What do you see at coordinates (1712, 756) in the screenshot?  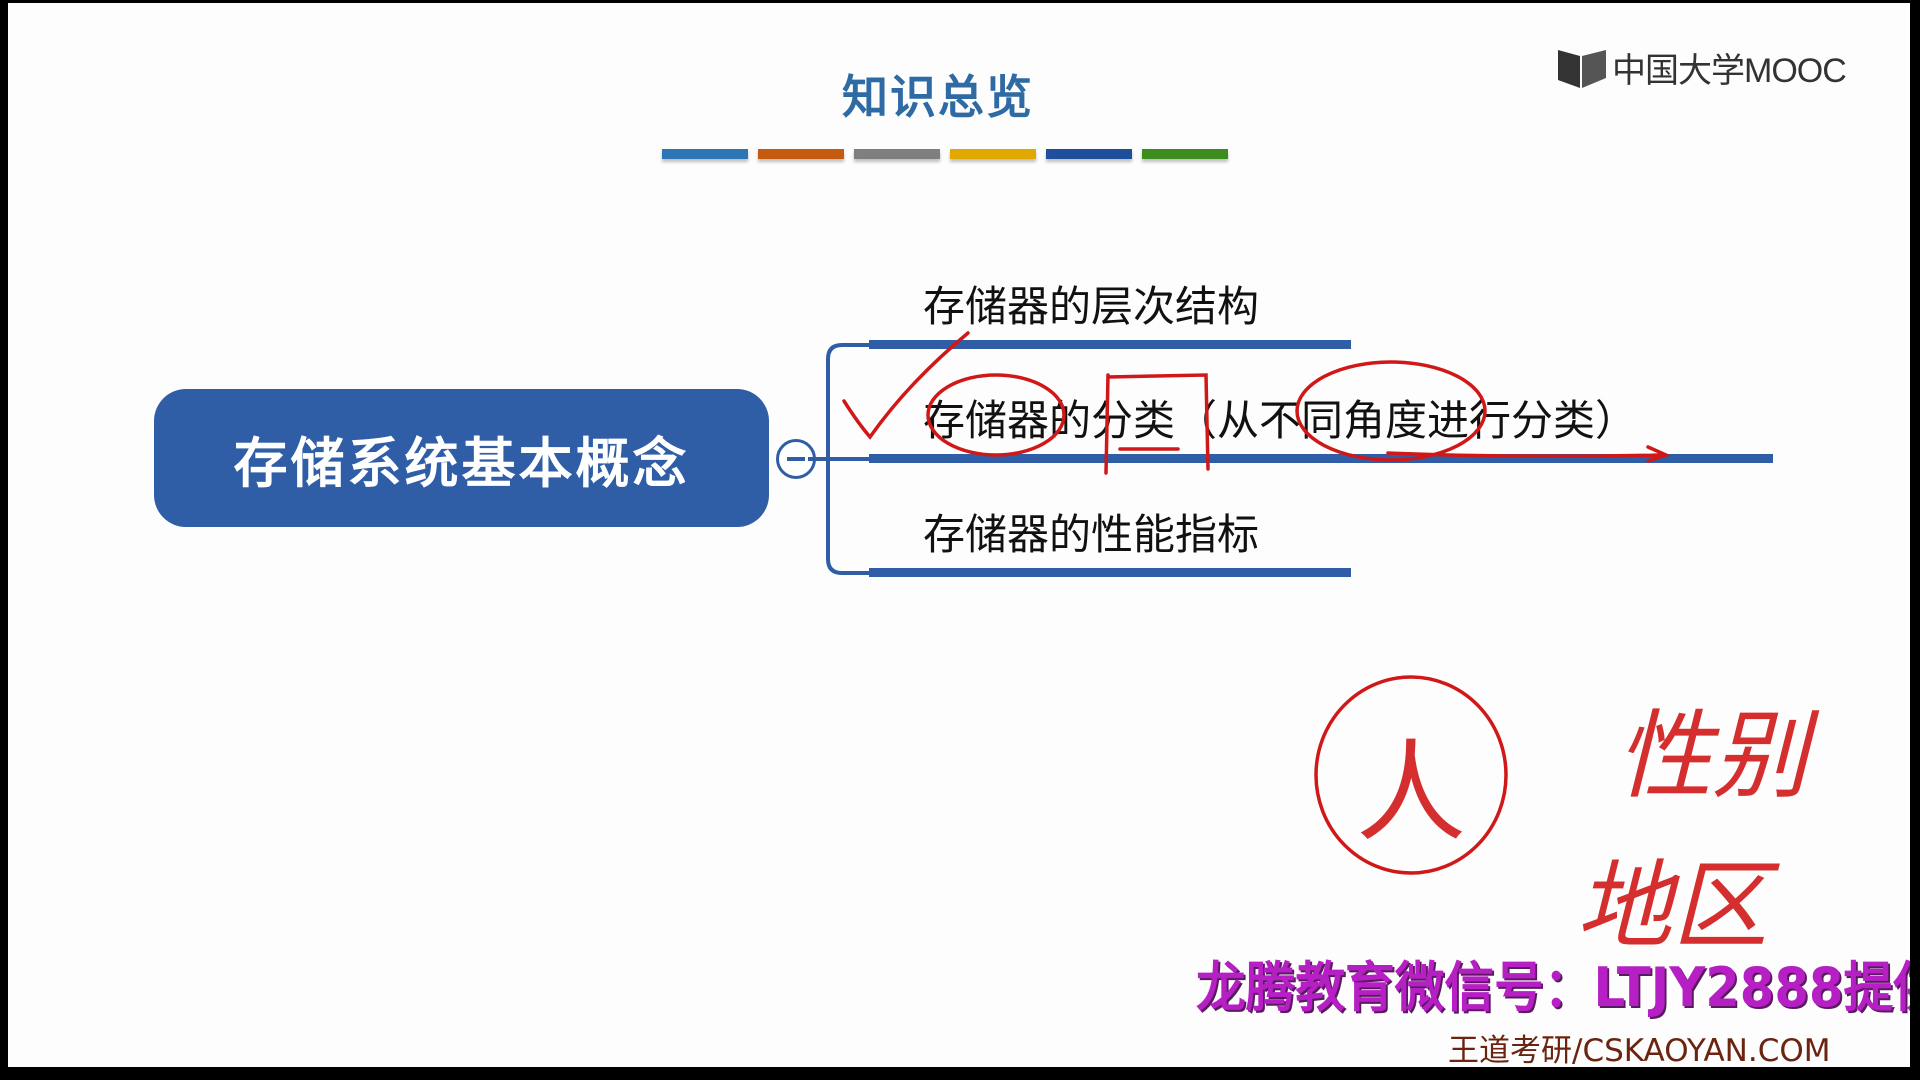 I see `handwritten-note: 性别` at bounding box center [1712, 756].